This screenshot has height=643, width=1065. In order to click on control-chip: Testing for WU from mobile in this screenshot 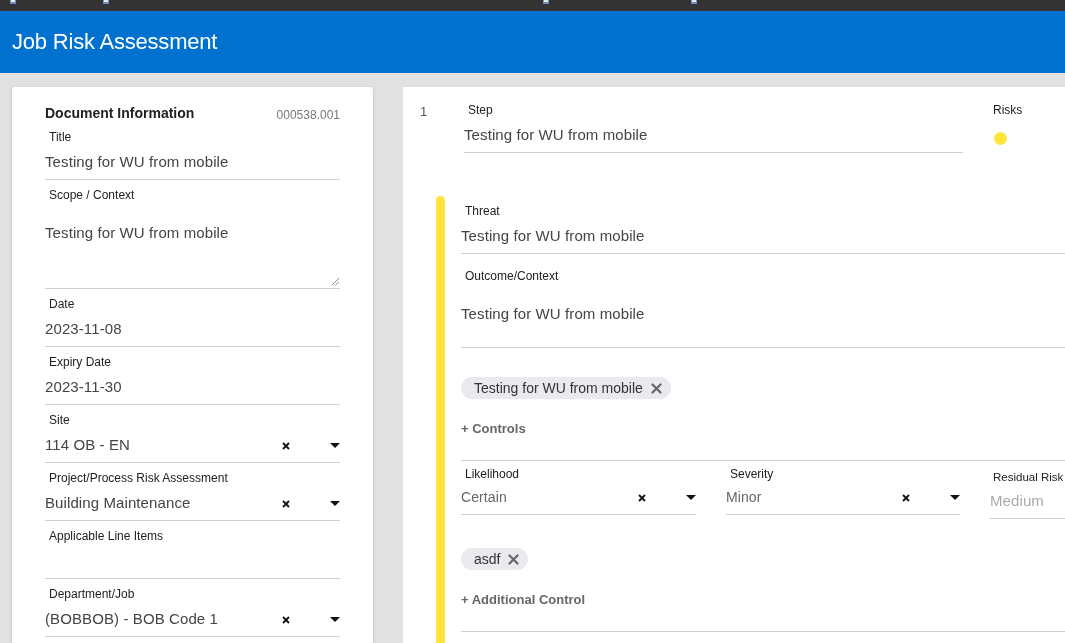, I will do `click(566, 388)`.